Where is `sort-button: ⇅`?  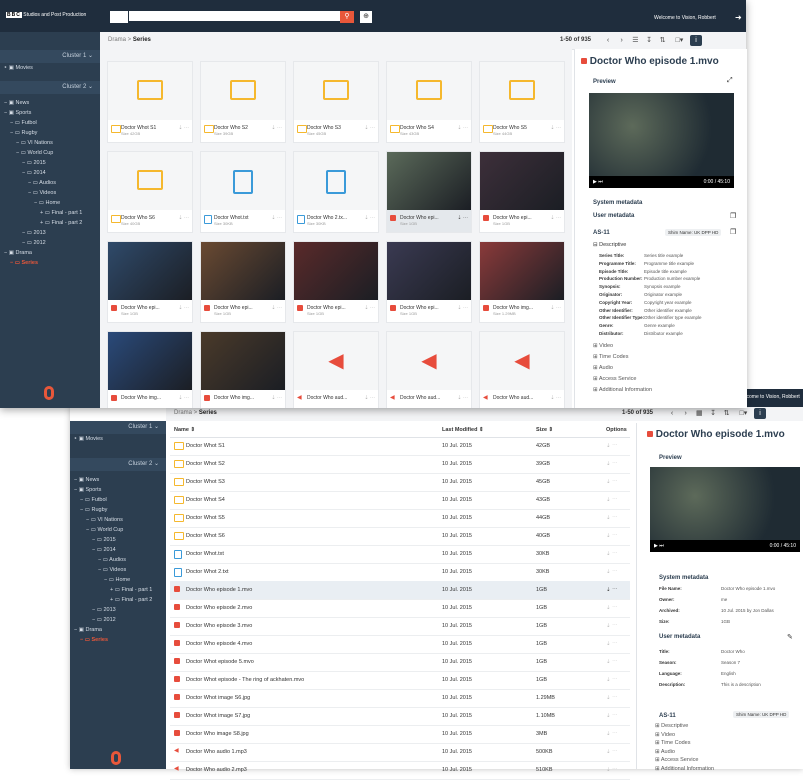
sort-button: ⇅ is located at coordinates (663, 40).